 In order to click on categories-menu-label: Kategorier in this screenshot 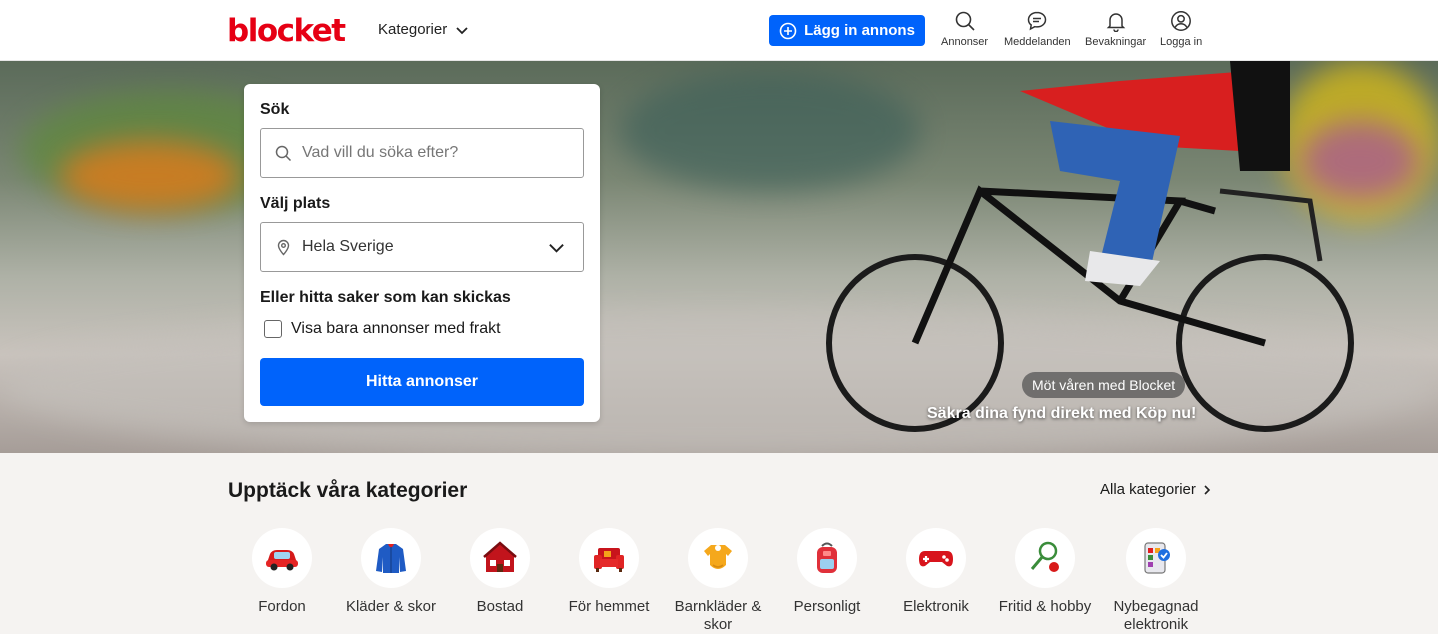, I will do `click(413, 29)`.